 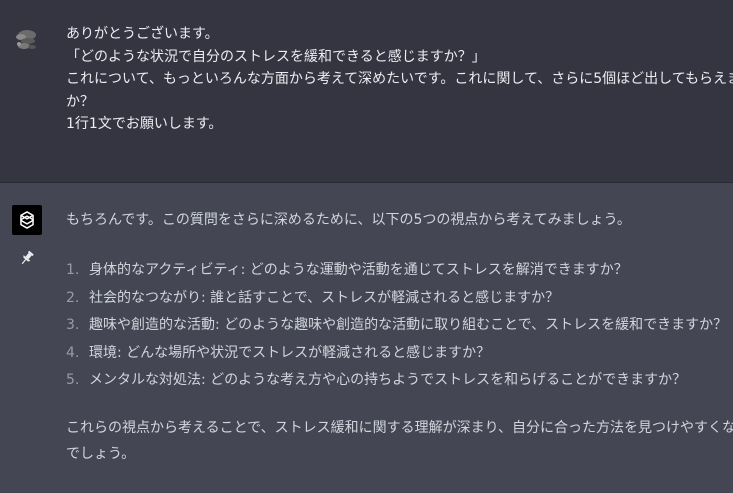 I want to click on list-number: 1., so click(x=73, y=270).